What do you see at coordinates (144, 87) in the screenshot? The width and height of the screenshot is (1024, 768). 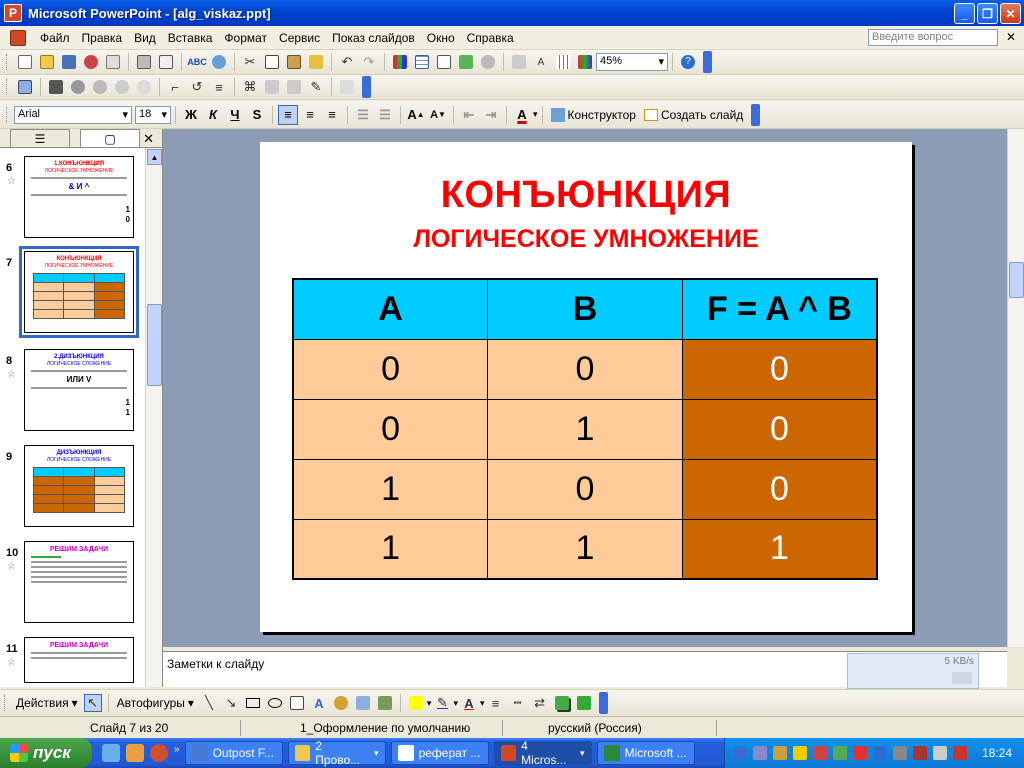 I see `less-brightness-icon` at bounding box center [144, 87].